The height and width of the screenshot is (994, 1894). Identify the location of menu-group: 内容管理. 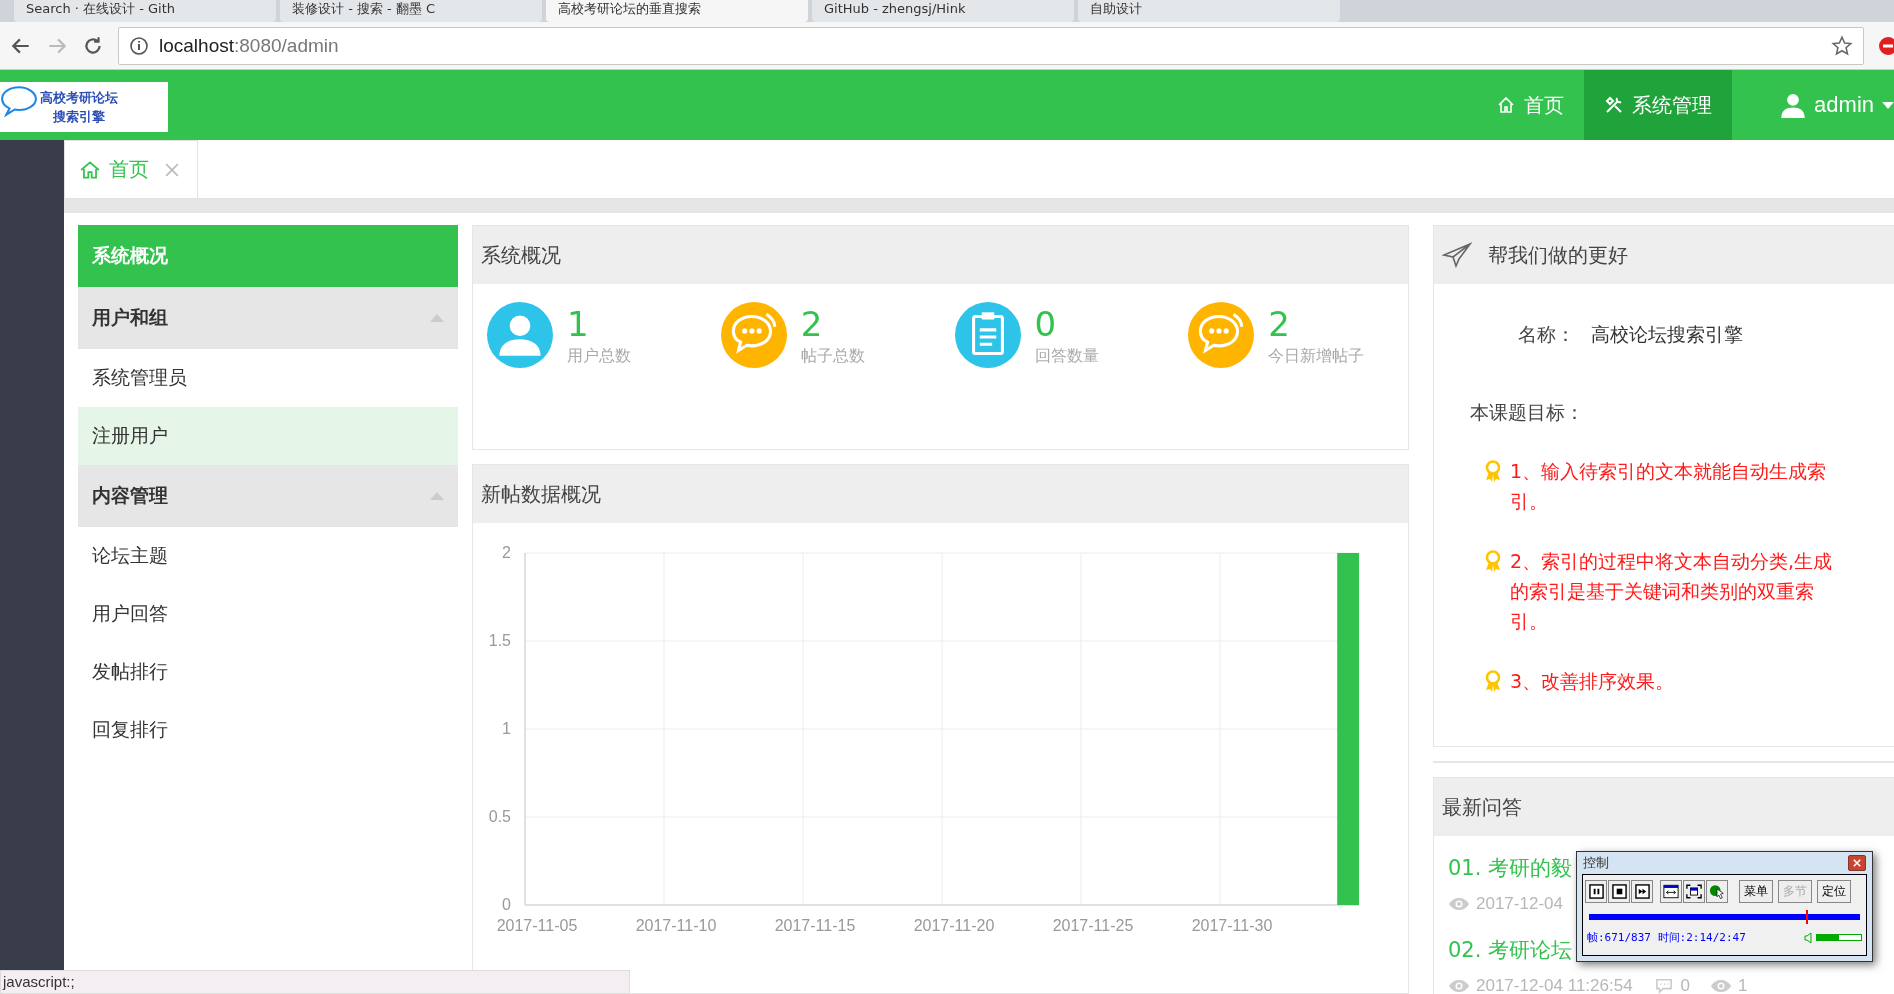
(268, 496).